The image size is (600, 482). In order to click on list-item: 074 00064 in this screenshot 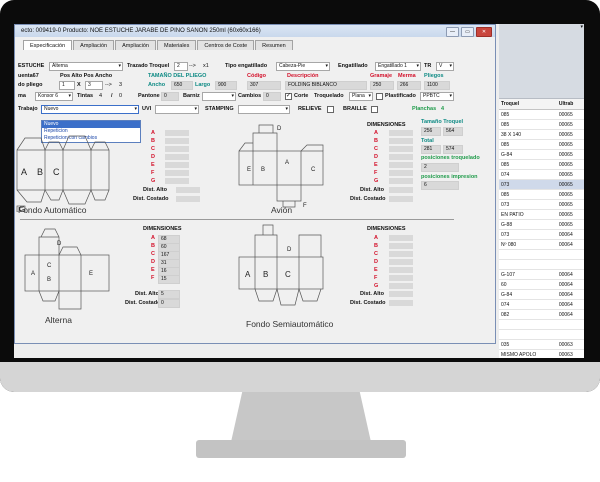, I will do `click(541, 304)`.